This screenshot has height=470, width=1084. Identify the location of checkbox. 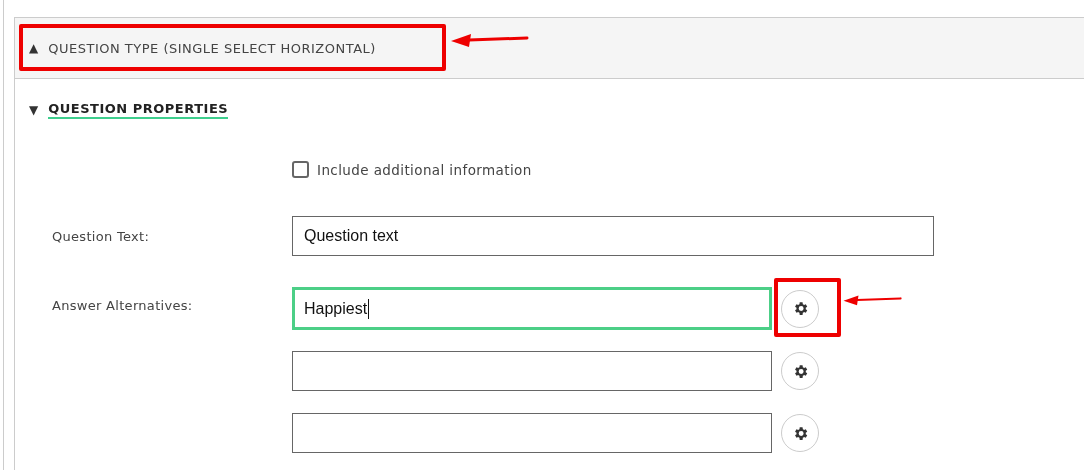
(300, 169).